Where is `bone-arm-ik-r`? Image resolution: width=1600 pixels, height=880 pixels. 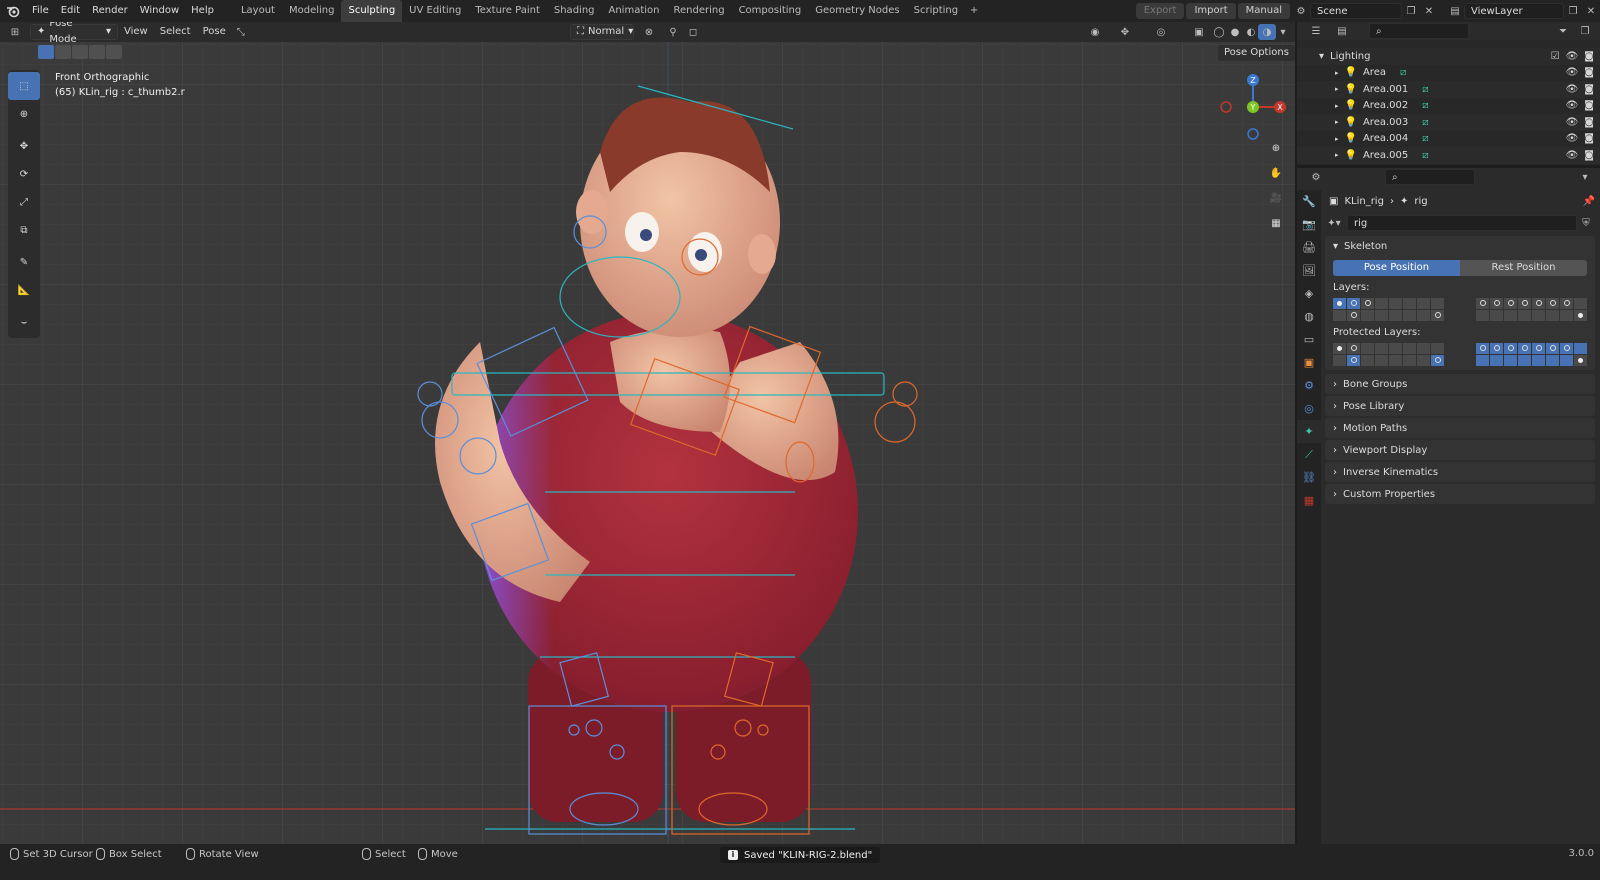
bone-arm-ik-r is located at coordinates (895, 422).